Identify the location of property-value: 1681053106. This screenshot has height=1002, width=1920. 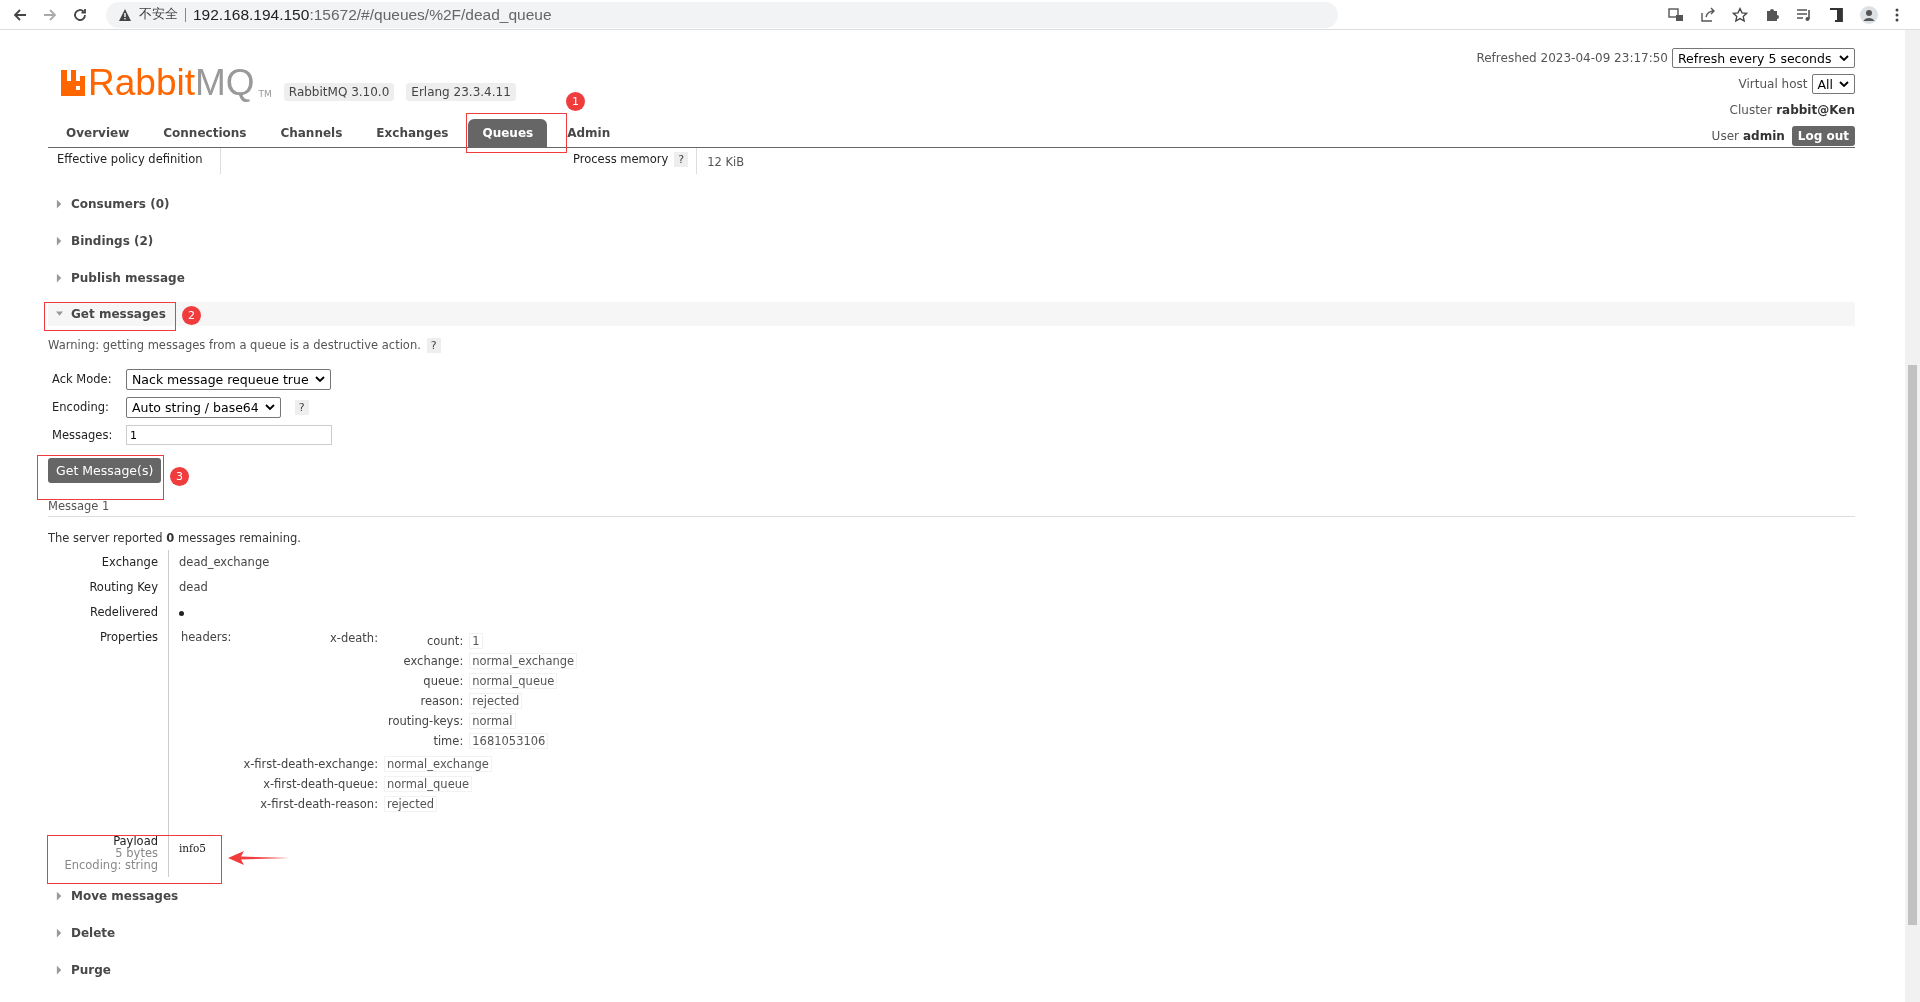
(509, 741).